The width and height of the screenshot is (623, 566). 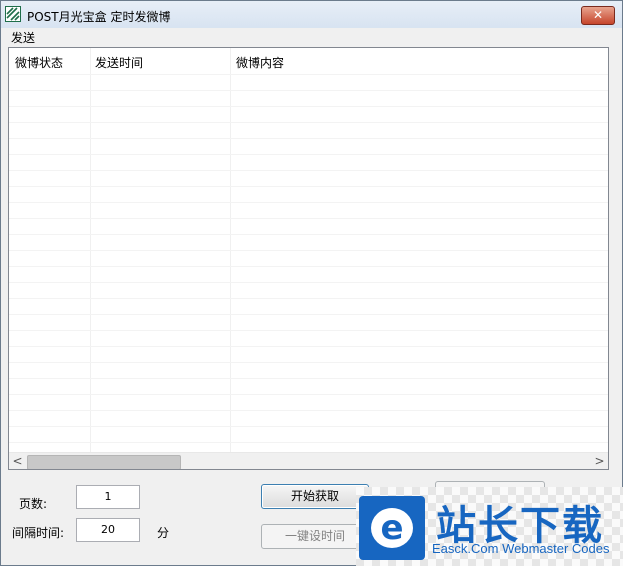 I want to click on close-icon: ✕, so click(x=598, y=15).